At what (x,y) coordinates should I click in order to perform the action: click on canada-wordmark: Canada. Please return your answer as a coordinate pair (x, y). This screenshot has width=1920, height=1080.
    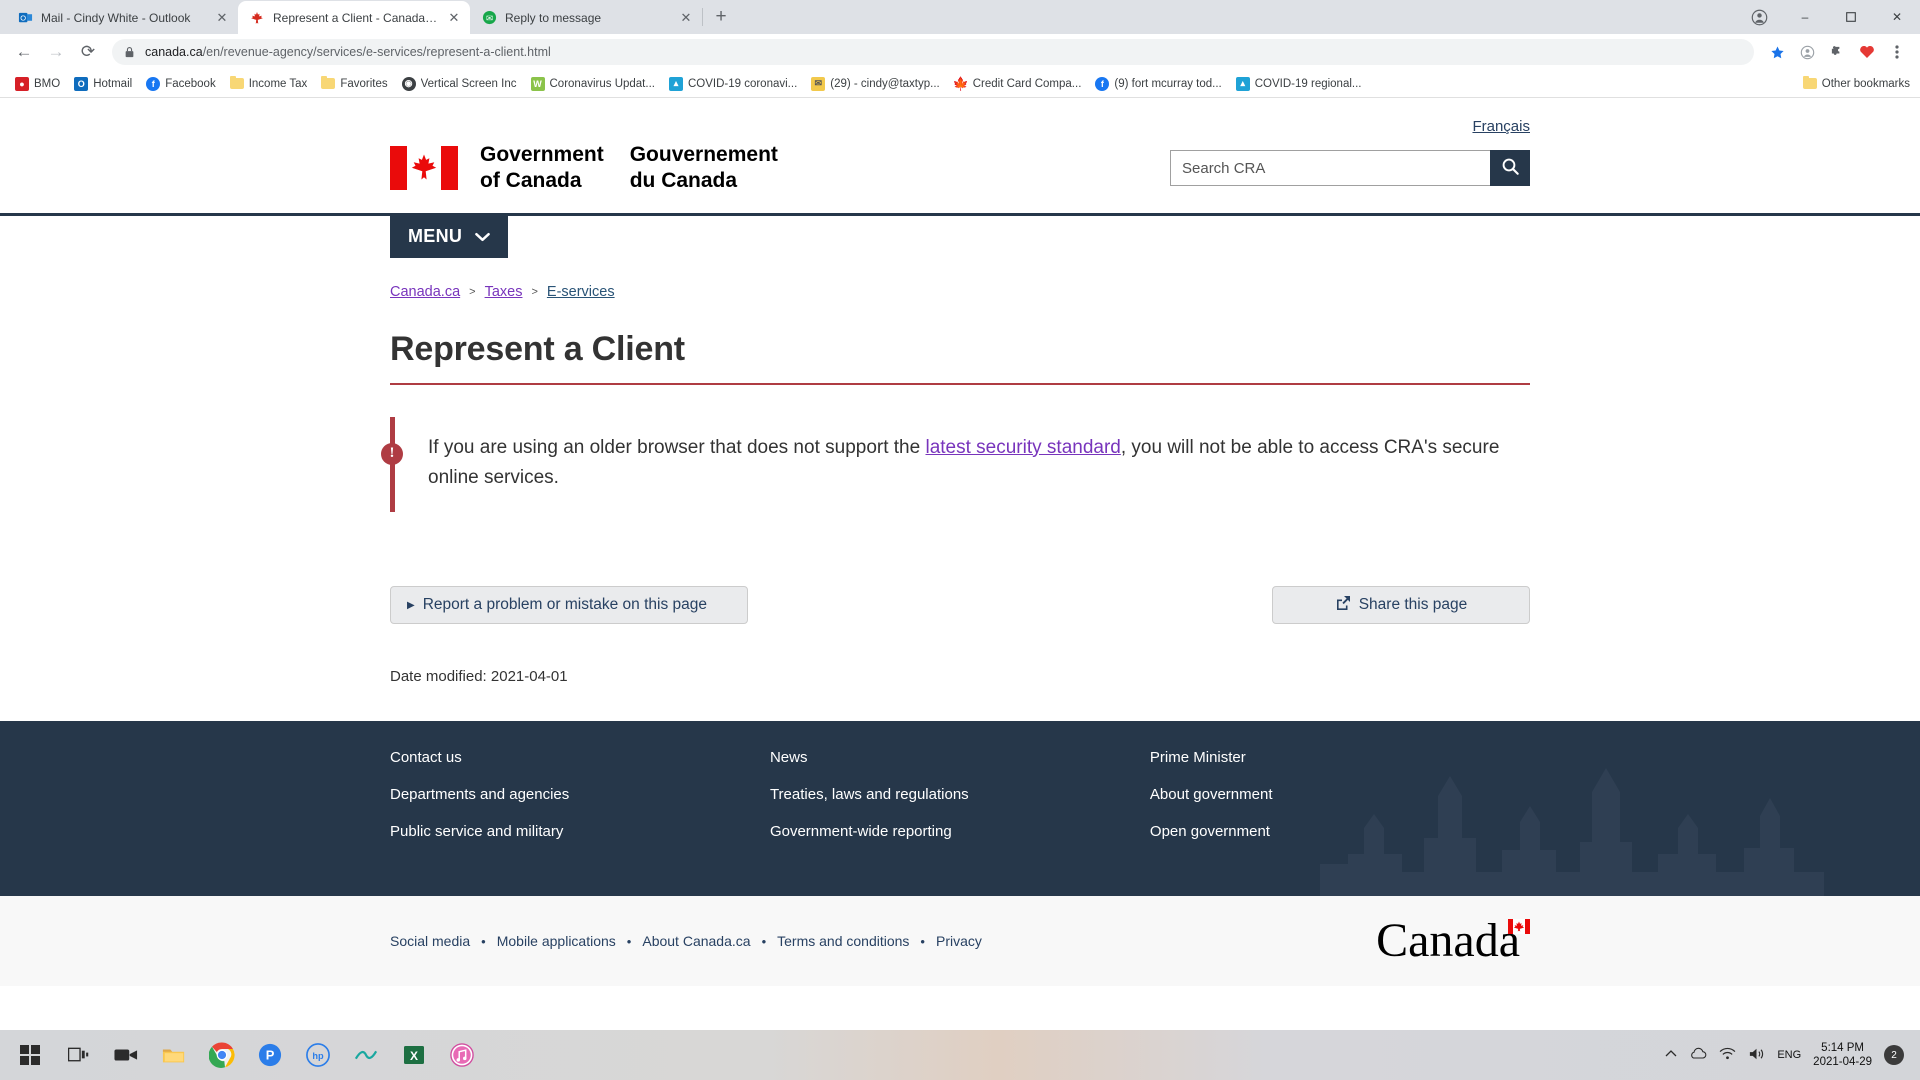
    Looking at the image, I should click on (1453, 941).